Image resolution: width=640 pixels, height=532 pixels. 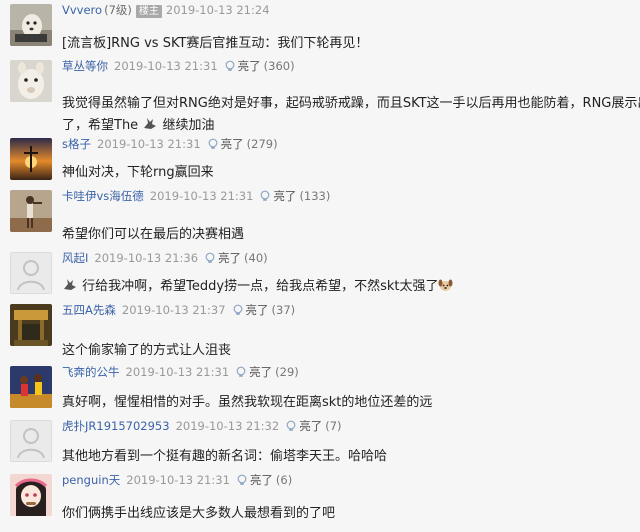 I want to click on reply-1-username: 草丛等你, so click(x=85, y=66).